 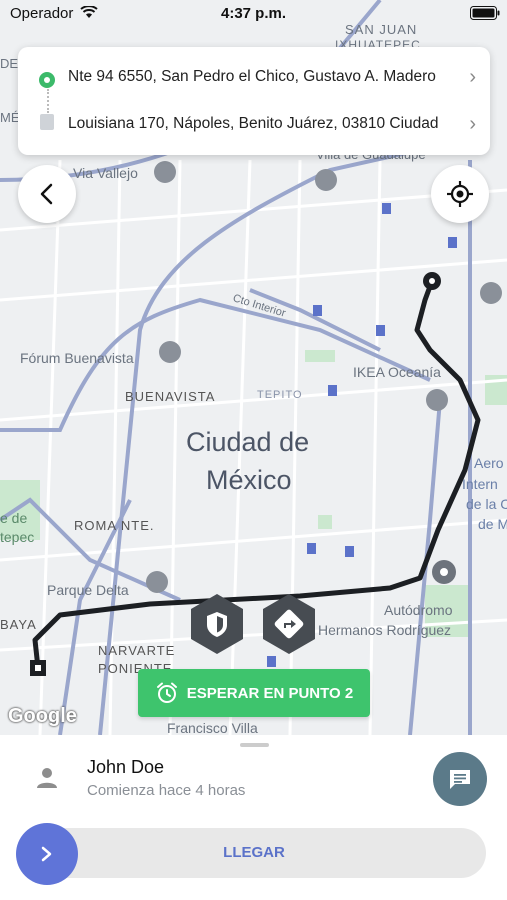 What do you see at coordinates (280, 395) in the screenshot?
I see `map-label: TEPITO` at bounding box center [280, 395].